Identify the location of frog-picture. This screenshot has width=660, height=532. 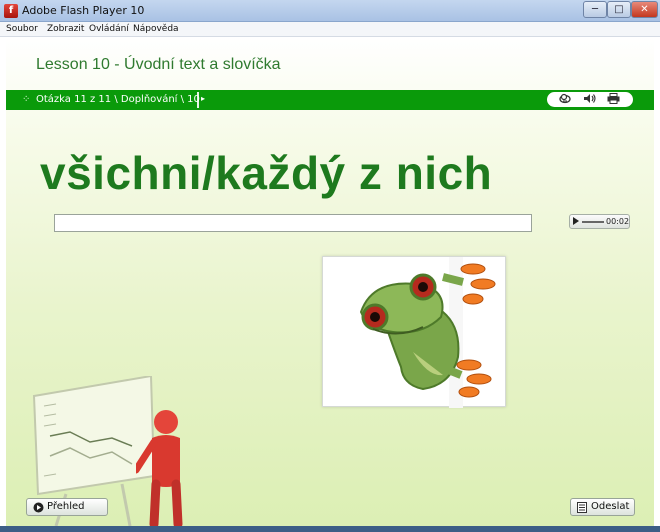
(414, 332).